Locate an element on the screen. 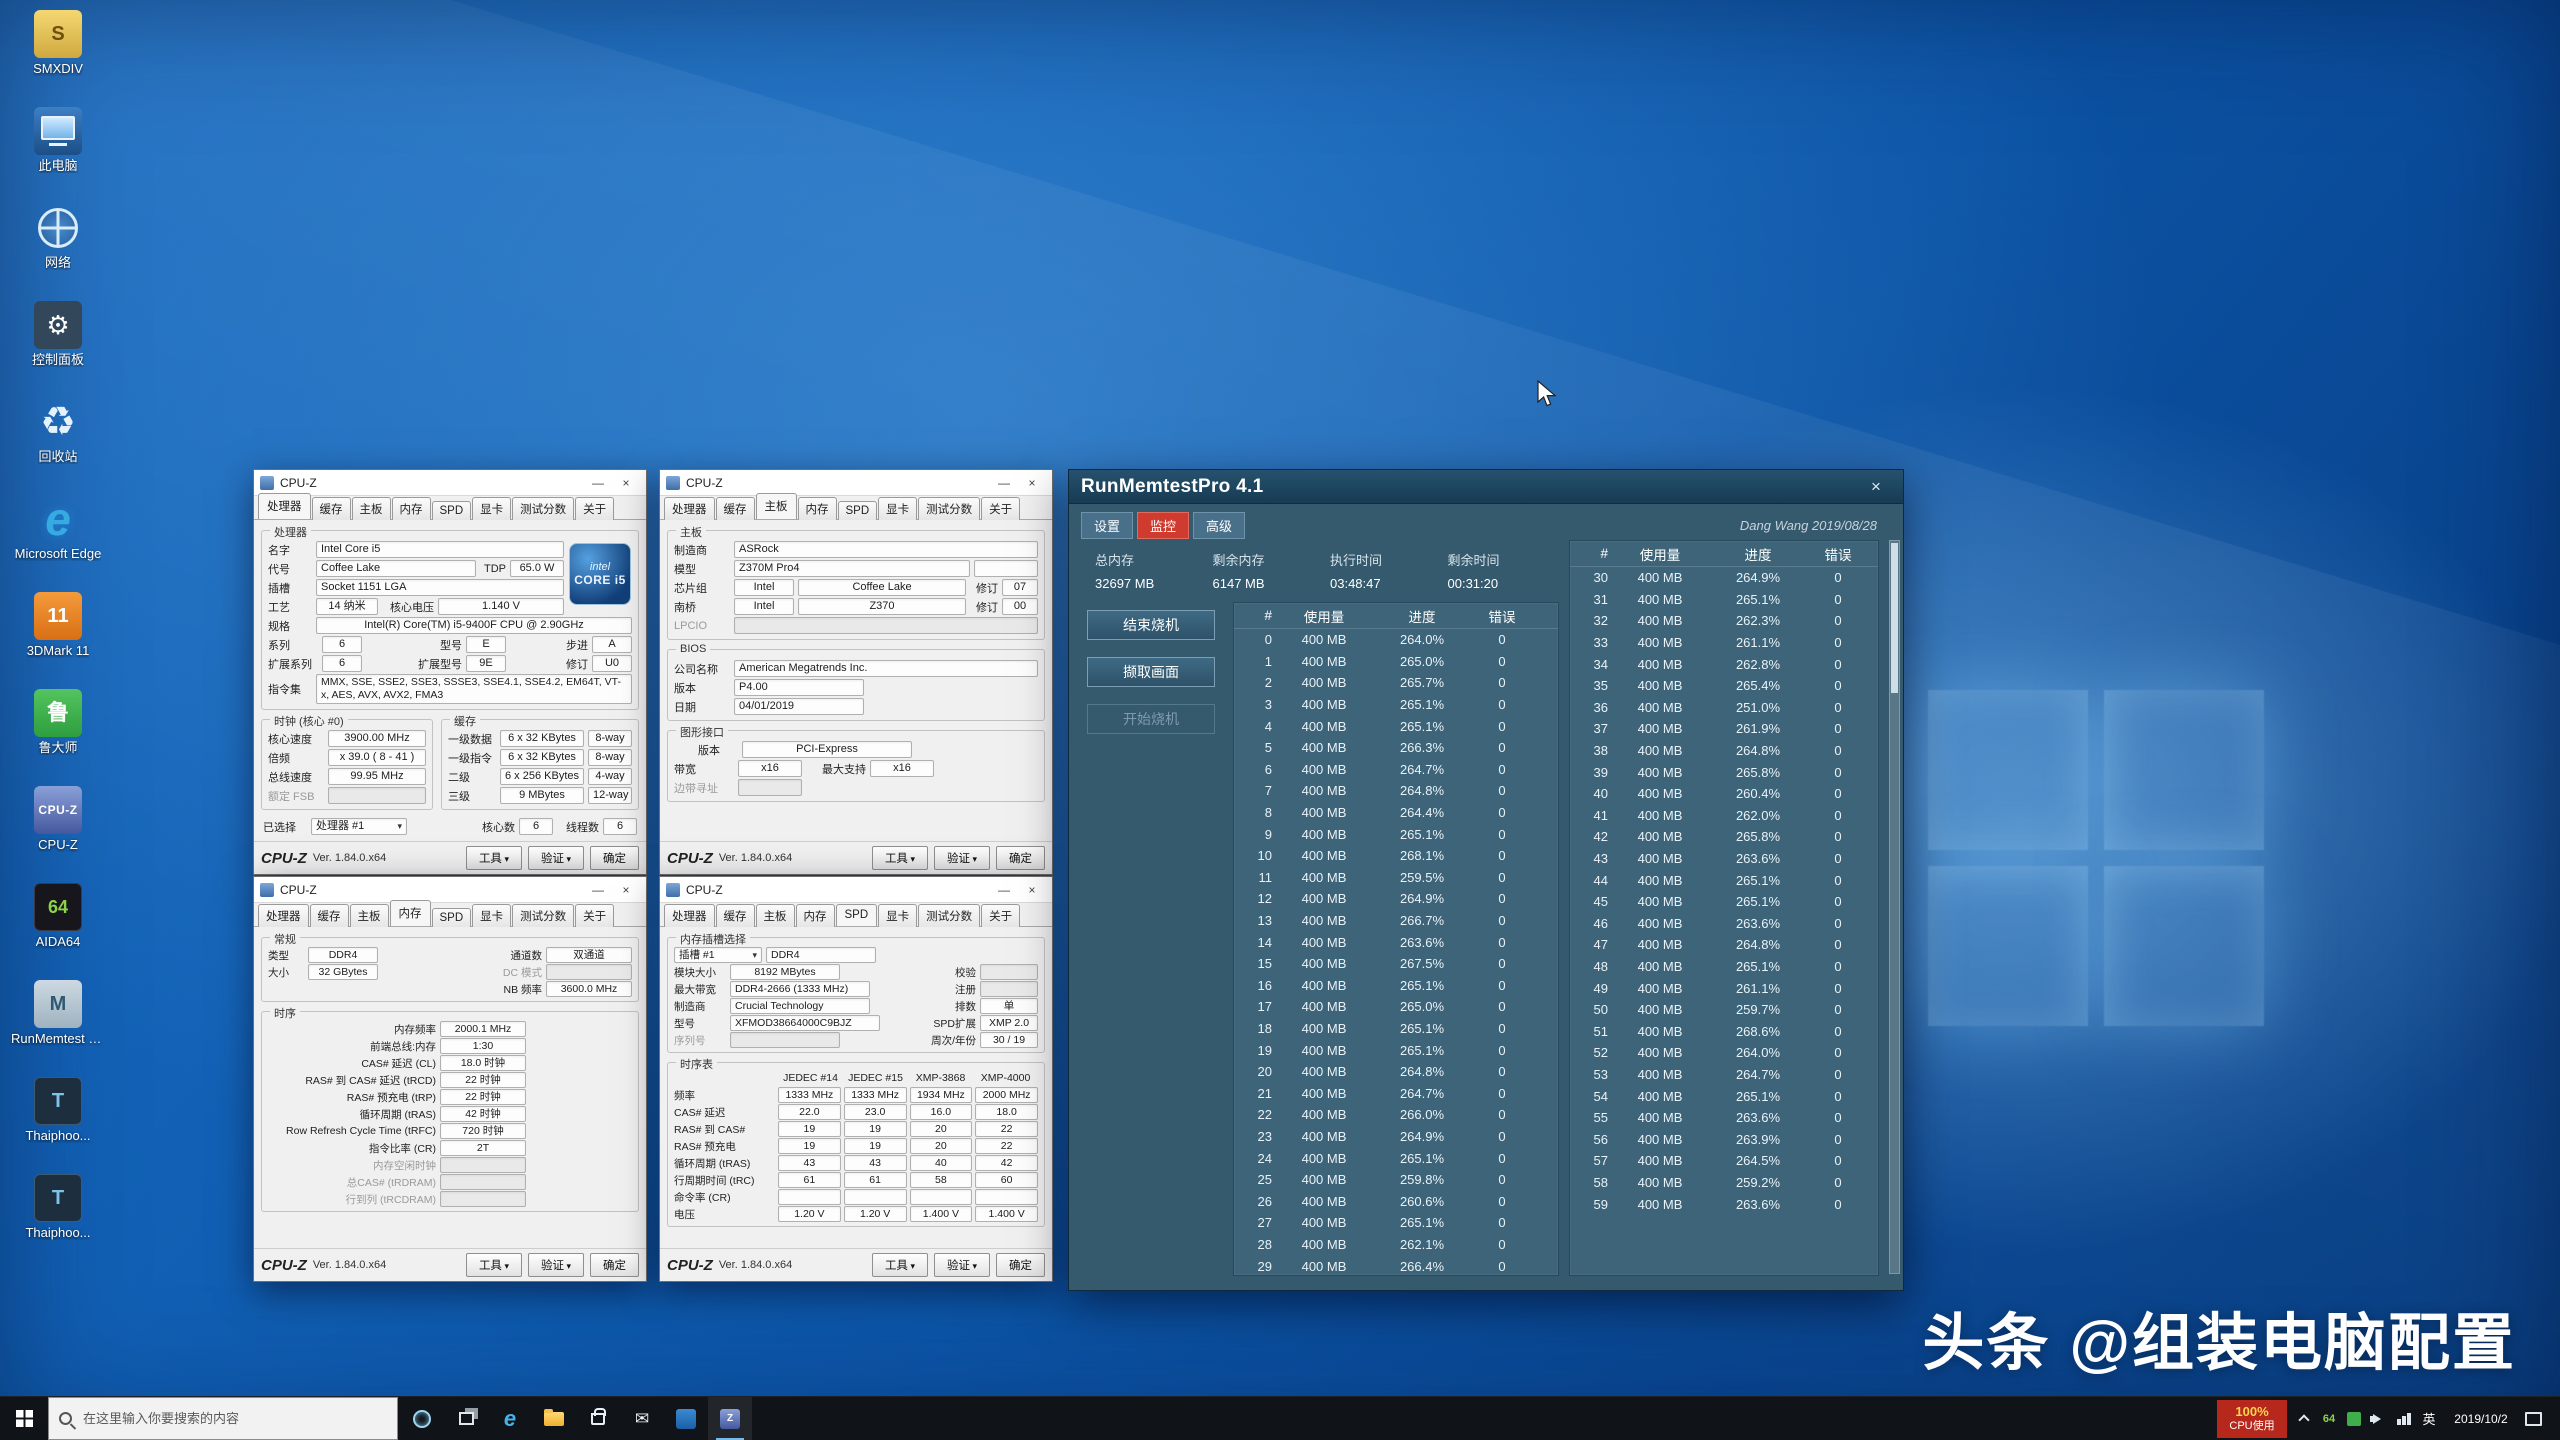 The width and height of the screenshot is (2560, 1440). cpuz-taskbar-button: Z is located at coordinates (730, 1418).